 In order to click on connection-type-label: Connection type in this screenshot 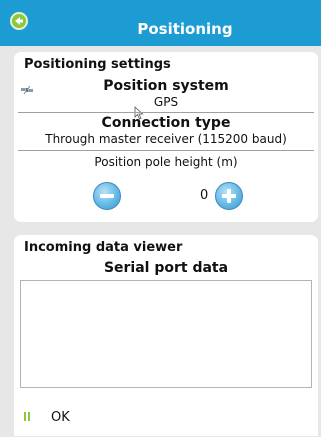, I will do `click(166, 123)`.